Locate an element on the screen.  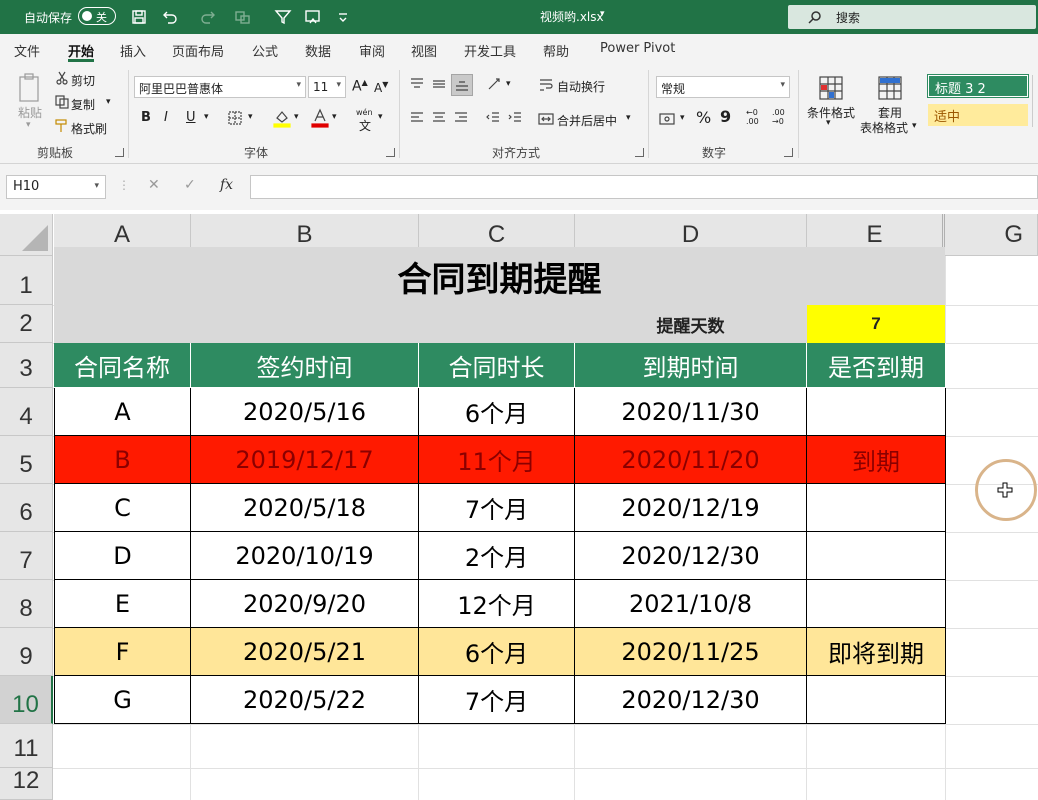
table-cell-sign-date: 2020/10/19 is located at coordinates (305, 556).